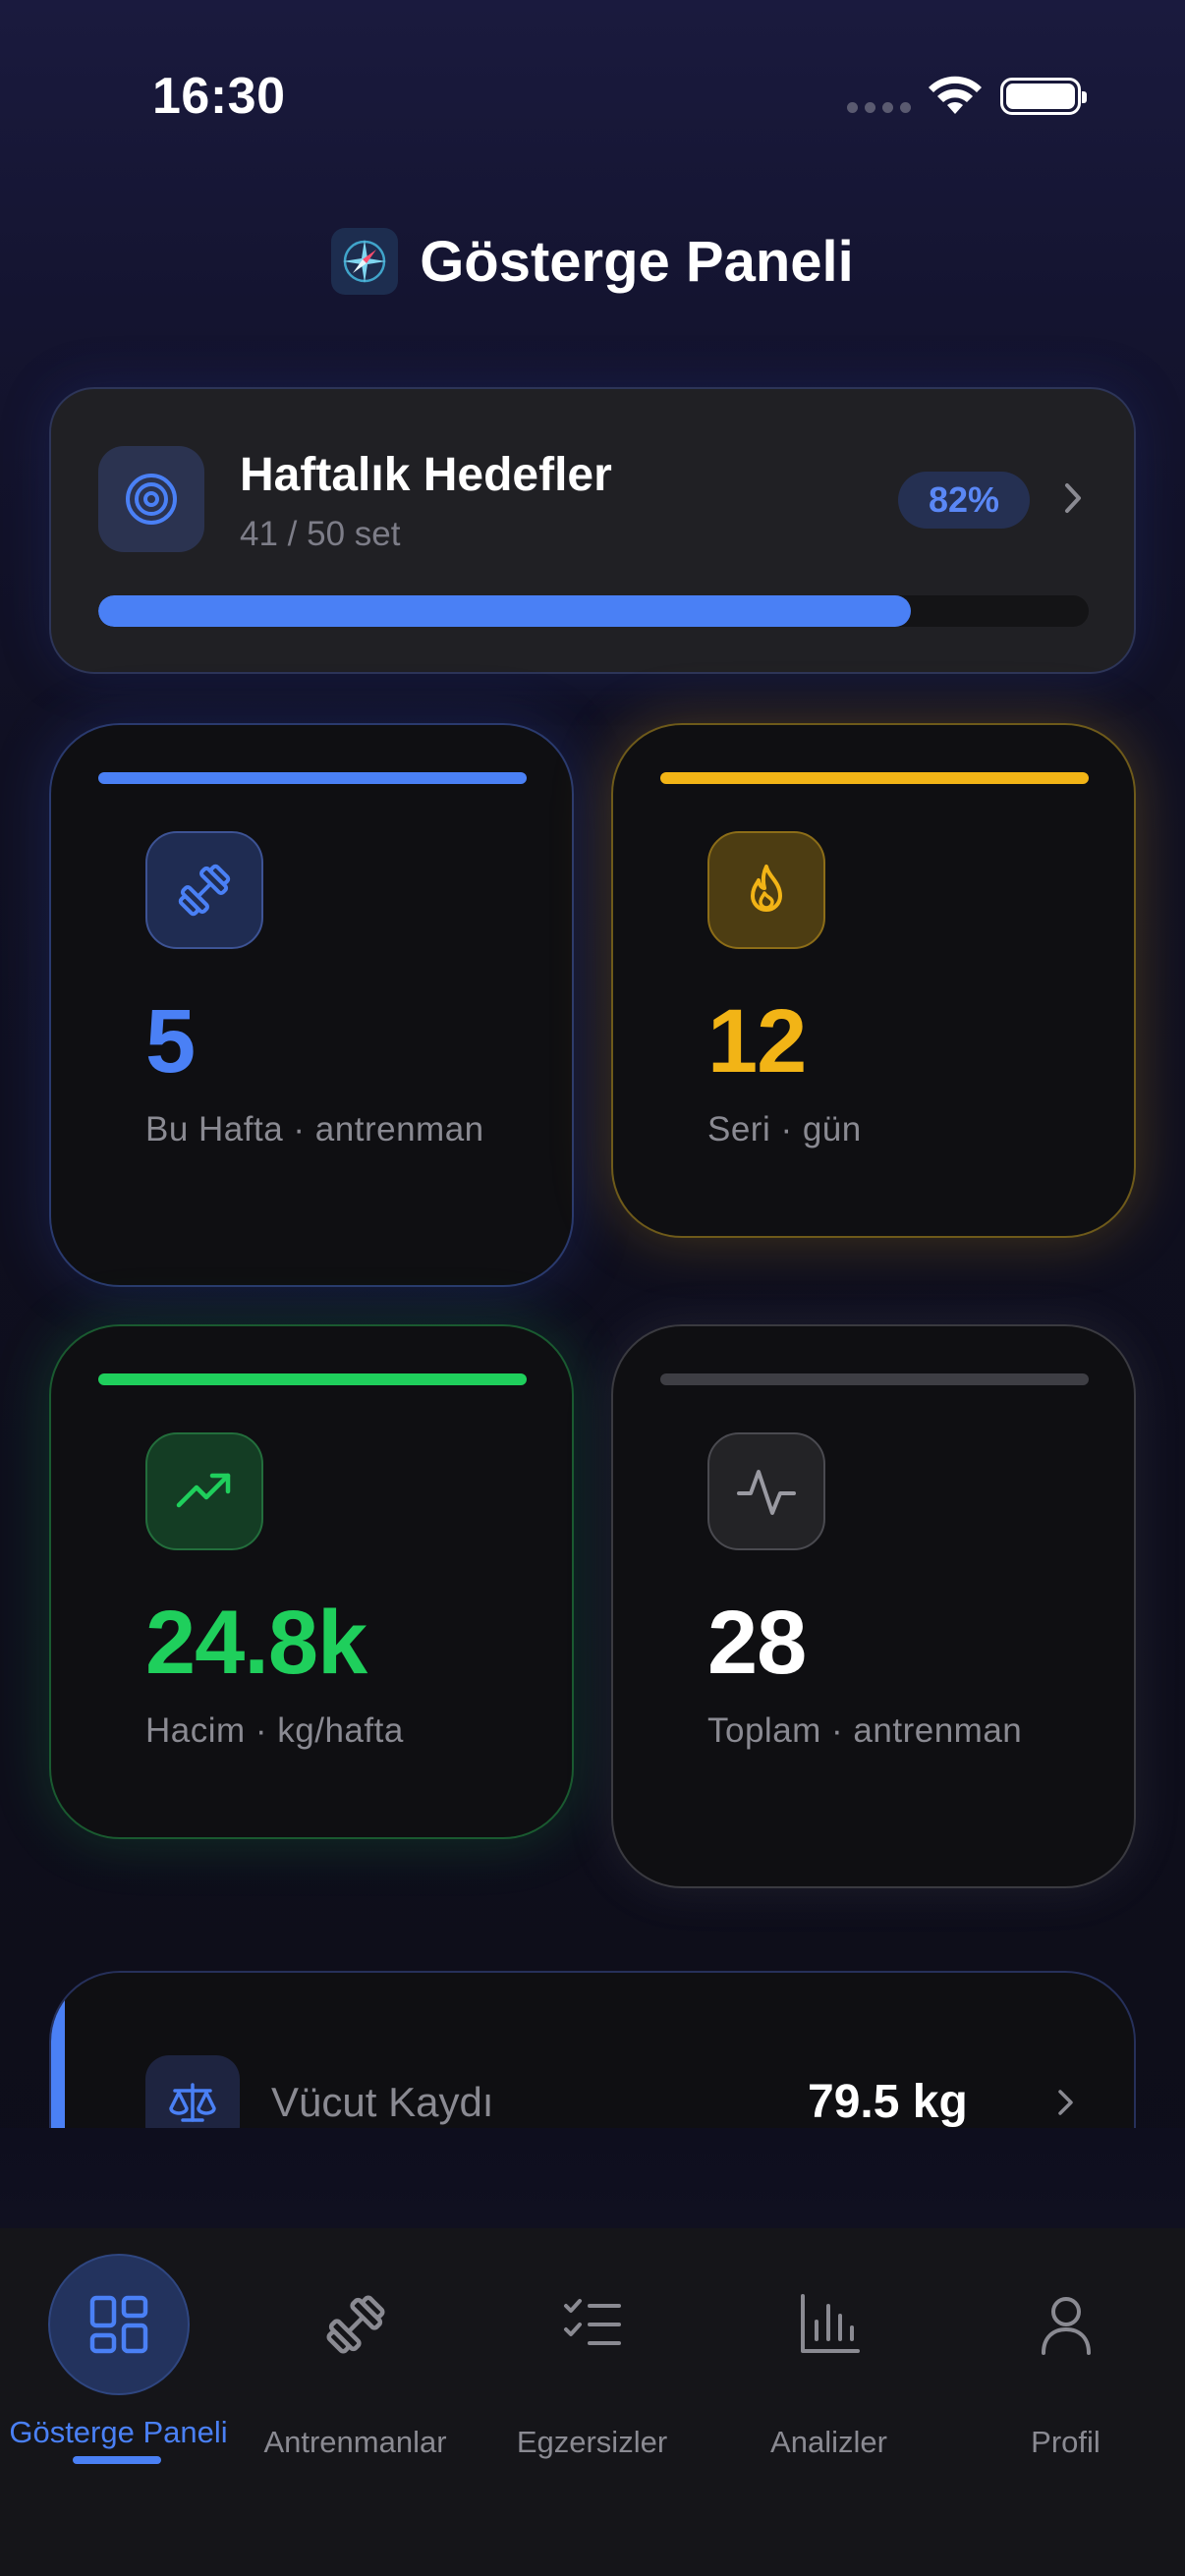 The width and height of the screenshot is (1185, 2576). Describe the element at coordinates (1044, 96) in the screenshot. I see `battery-icon` at that location.